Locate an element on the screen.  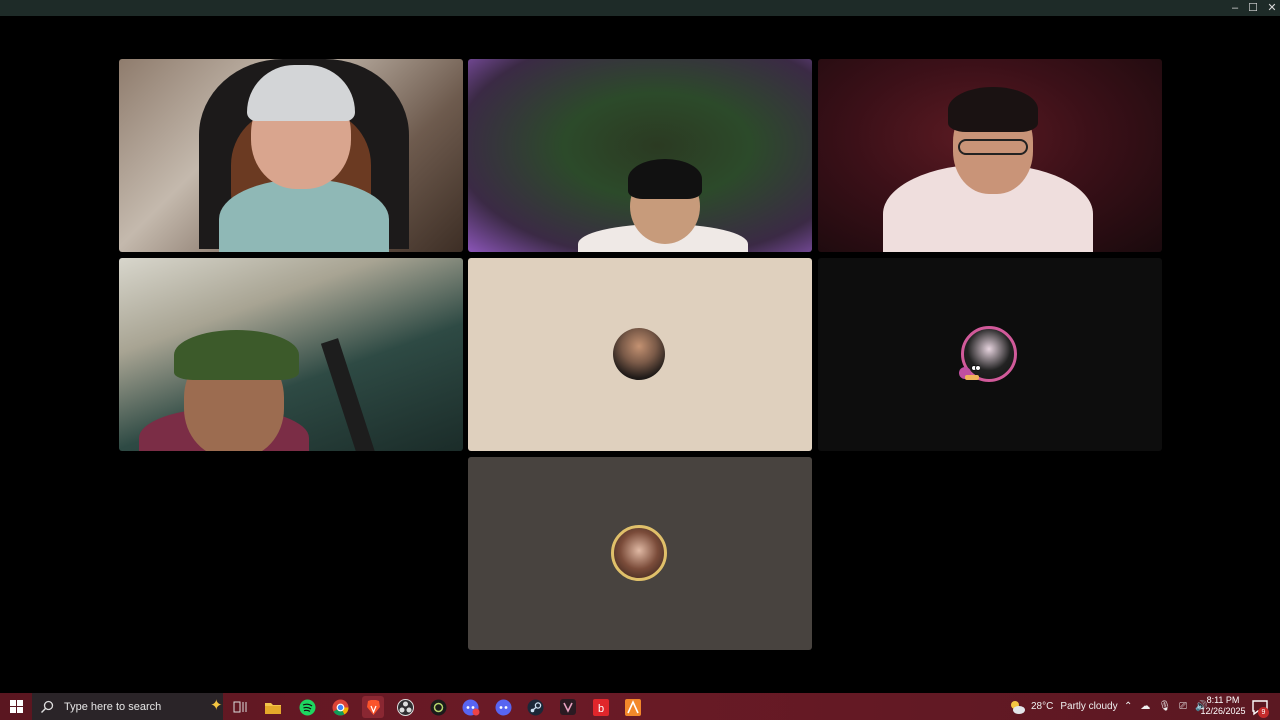
sparkle-icon: ✦ is located at coordinates (216, 706).